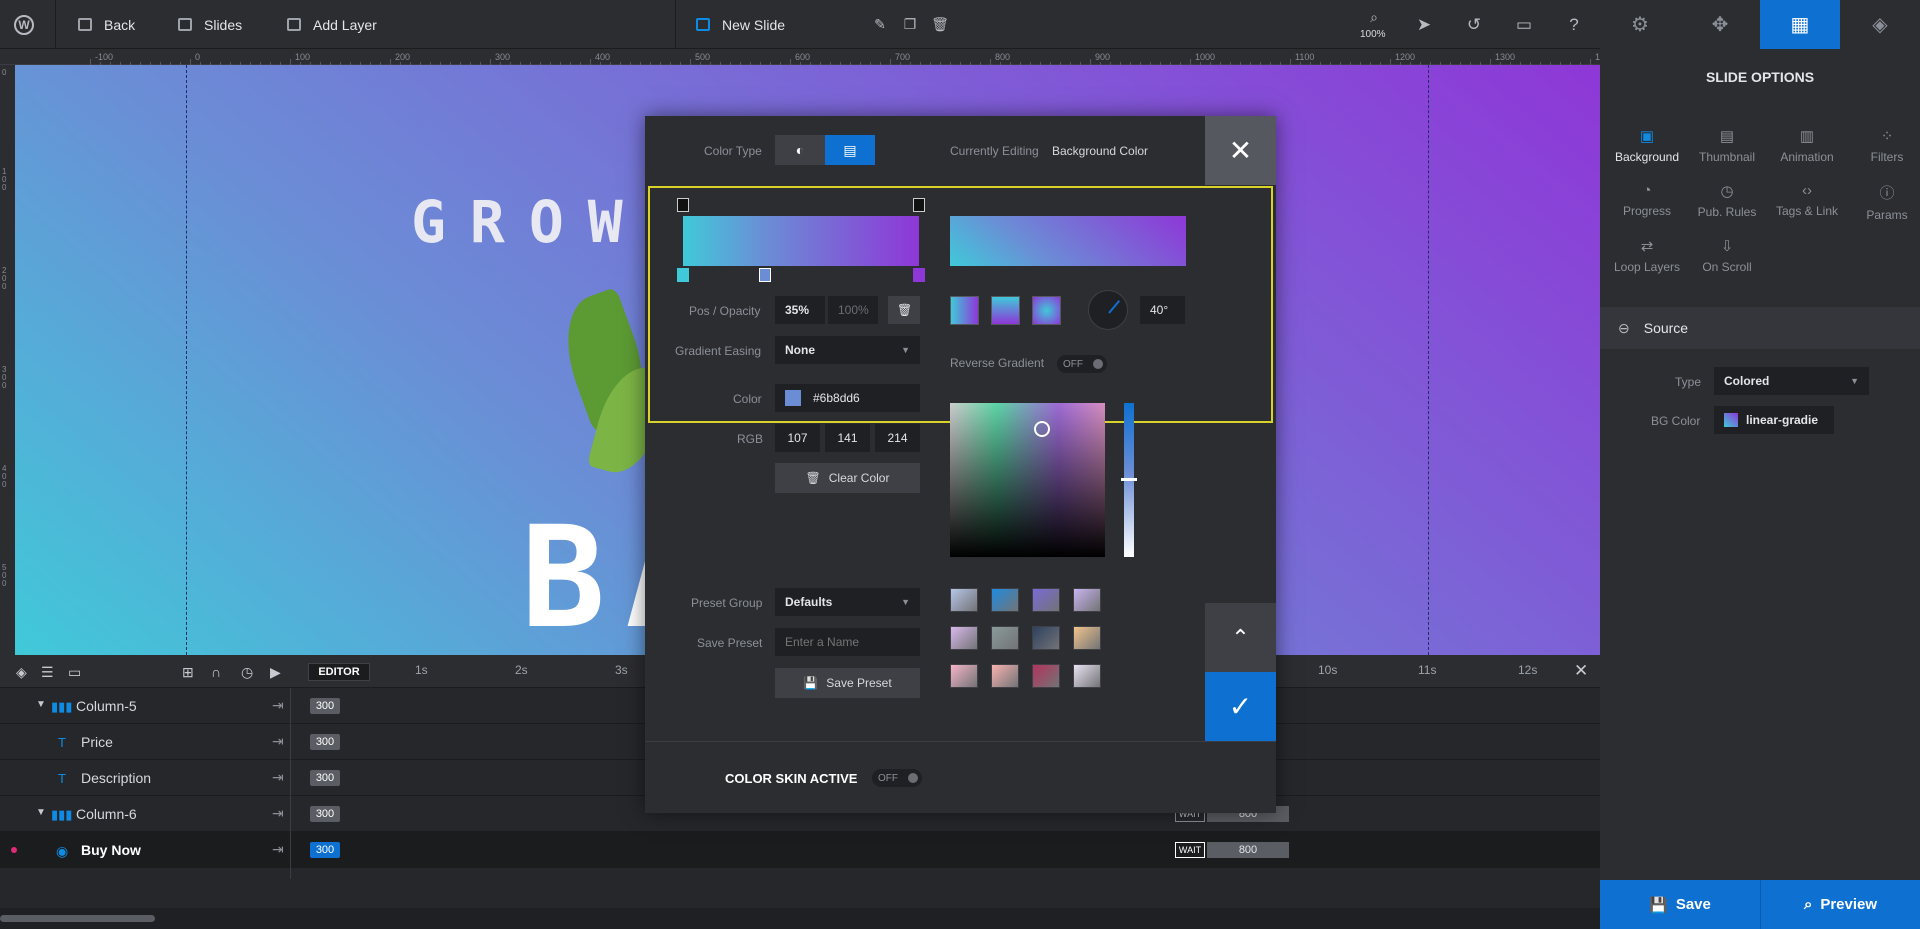  Describe the element at coordinates (1240, 637) in the screenshot. I see `scroll-up-button: ⌃` at that location.